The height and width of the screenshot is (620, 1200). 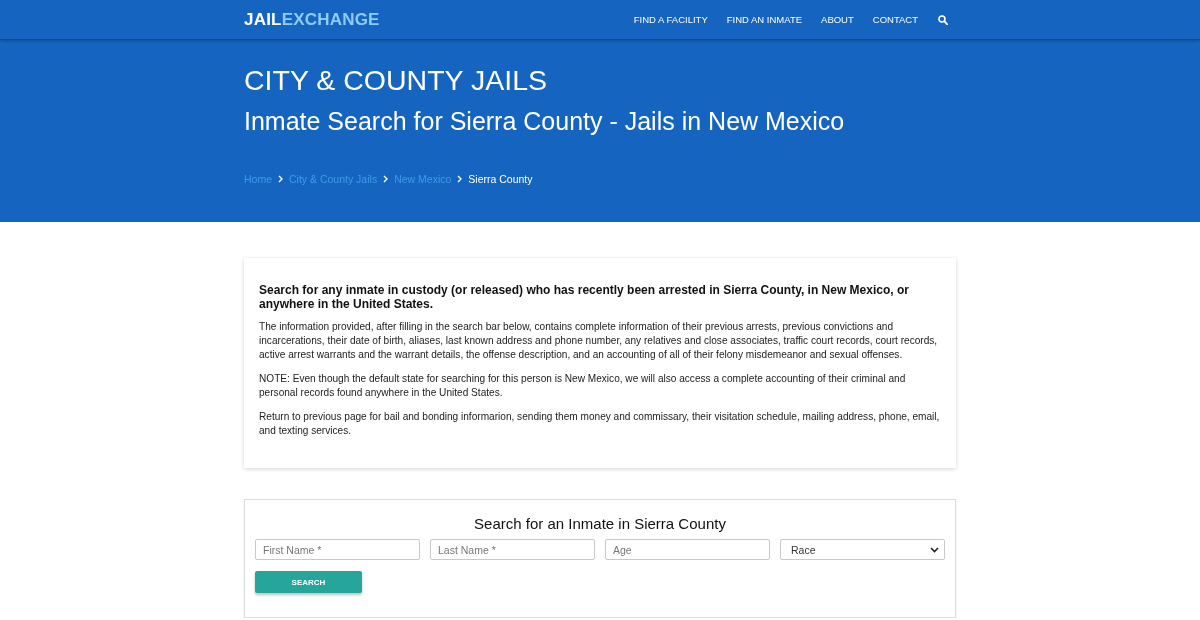 What do you see at coordinates (862, 549) in the screenshot?
I see `race-dropdown: Race` at bounding box center [862, 549].